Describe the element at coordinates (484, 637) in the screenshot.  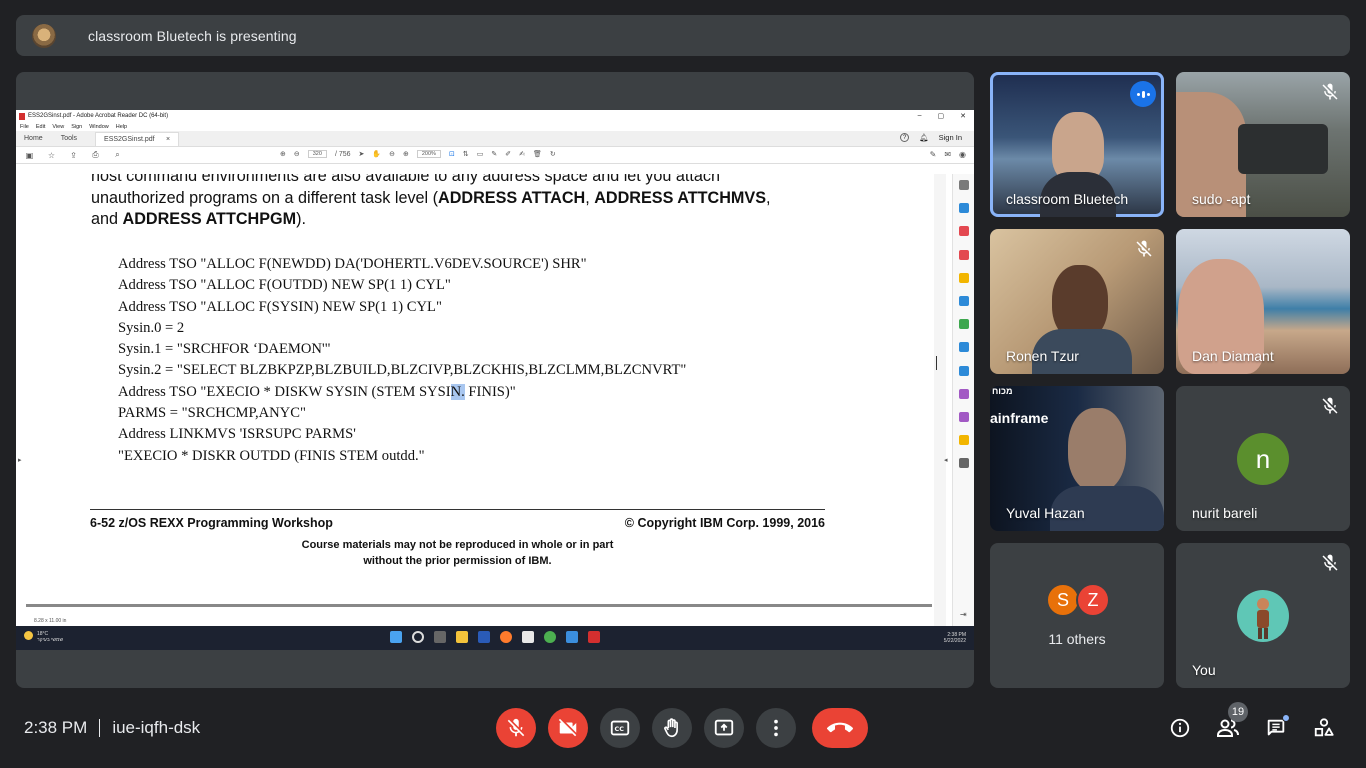
I see `terminal-icon` at that location.